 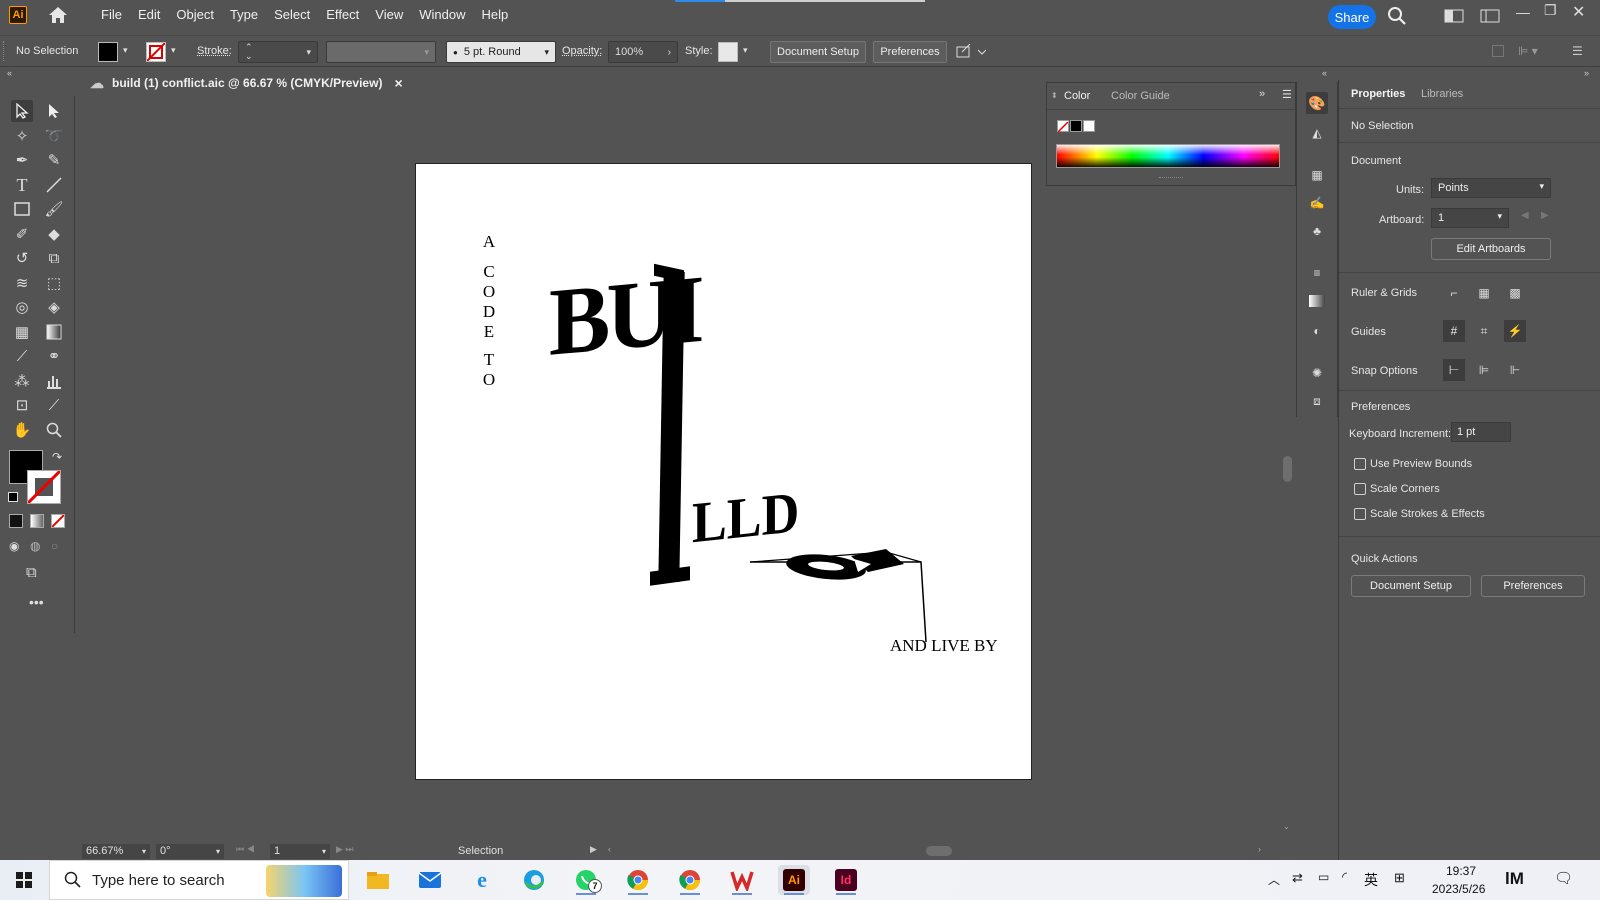 I want to click on menu-select: Select, so click(x=292, y=15).